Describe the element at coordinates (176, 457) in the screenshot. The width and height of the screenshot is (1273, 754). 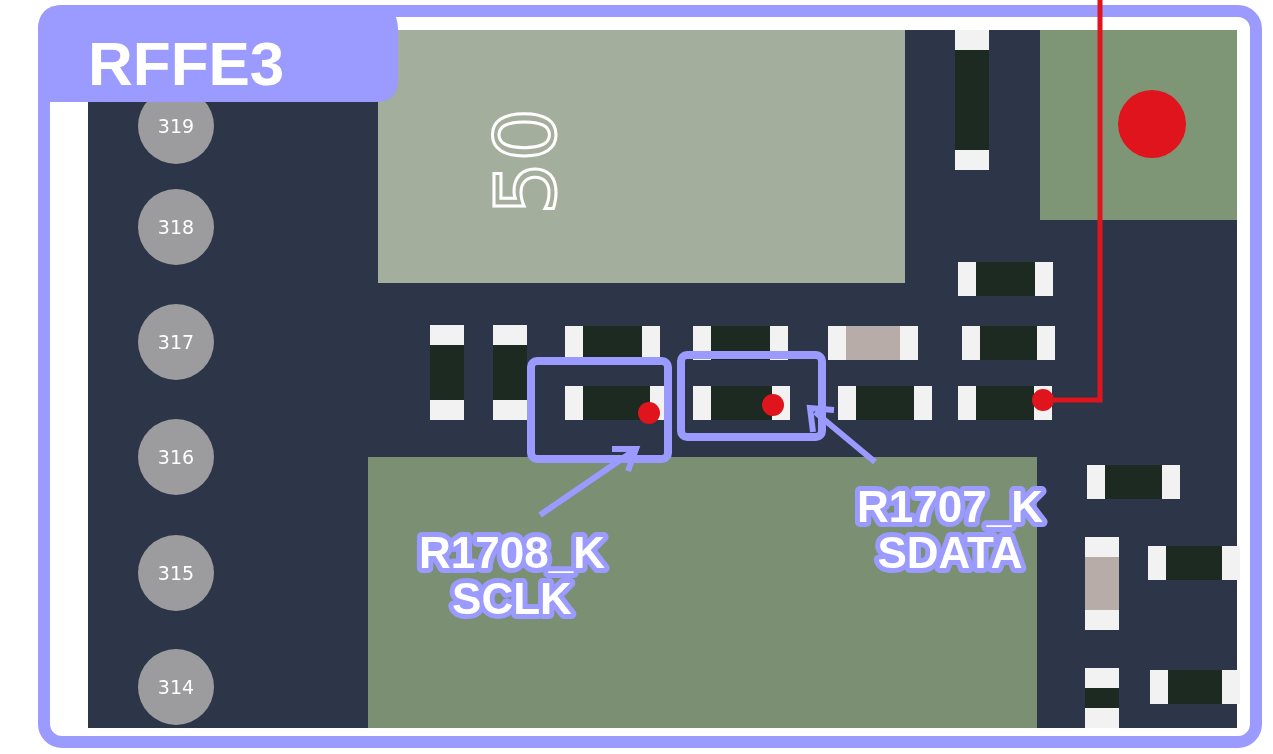
I see `pad-icon: 316` at that location.